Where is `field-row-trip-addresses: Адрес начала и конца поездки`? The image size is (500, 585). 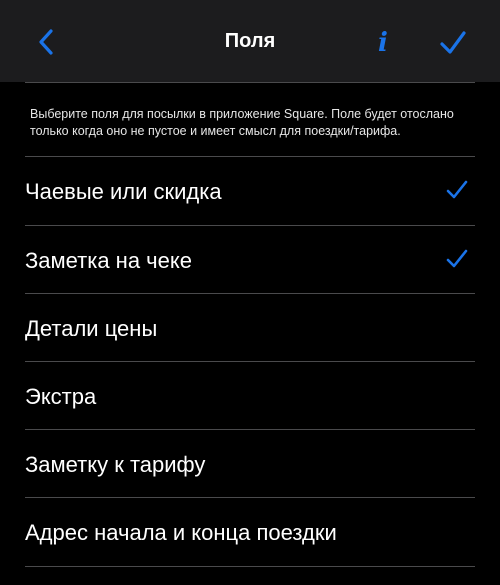 field-row-trip-addresses: Адрес начала и конца поездки is located at coordinates (250, 532).